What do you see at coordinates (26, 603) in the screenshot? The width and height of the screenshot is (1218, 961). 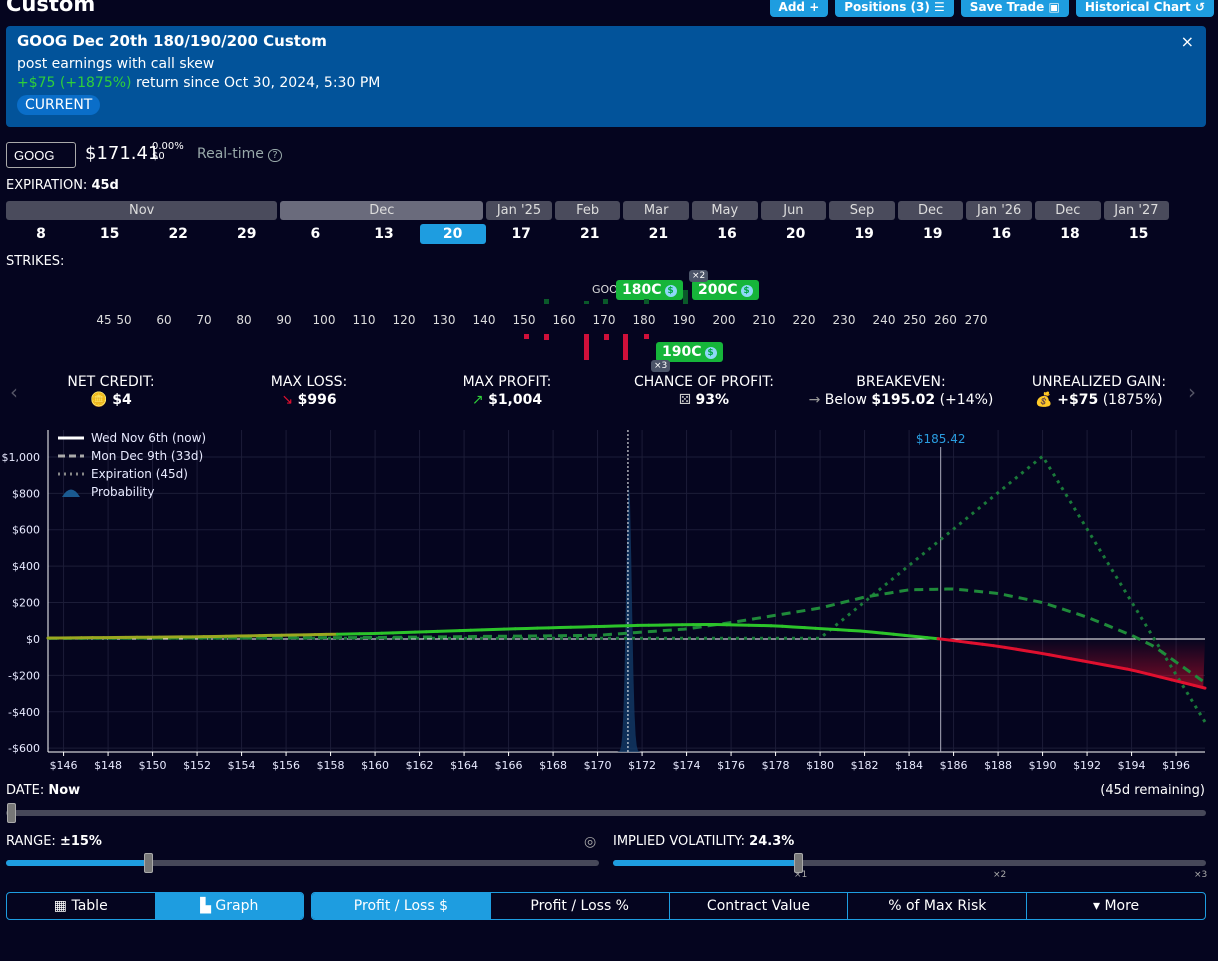 I see `y-tick-label: $200` at bounding box center [26, 603].